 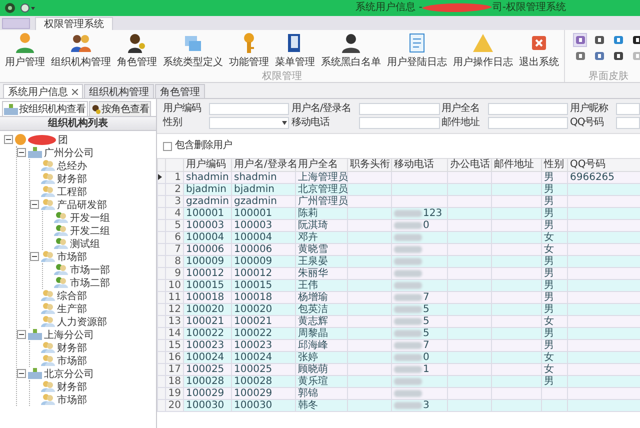 I want to click on column-header: 邮件地址, so click(x=517, y=165).